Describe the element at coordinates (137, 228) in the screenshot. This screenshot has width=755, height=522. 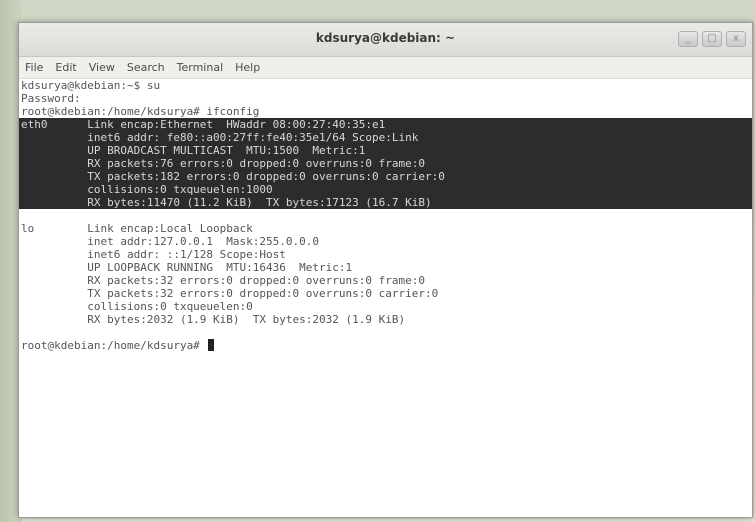
I see `lo-line: lo Link encap:Local Loopback` at that location.